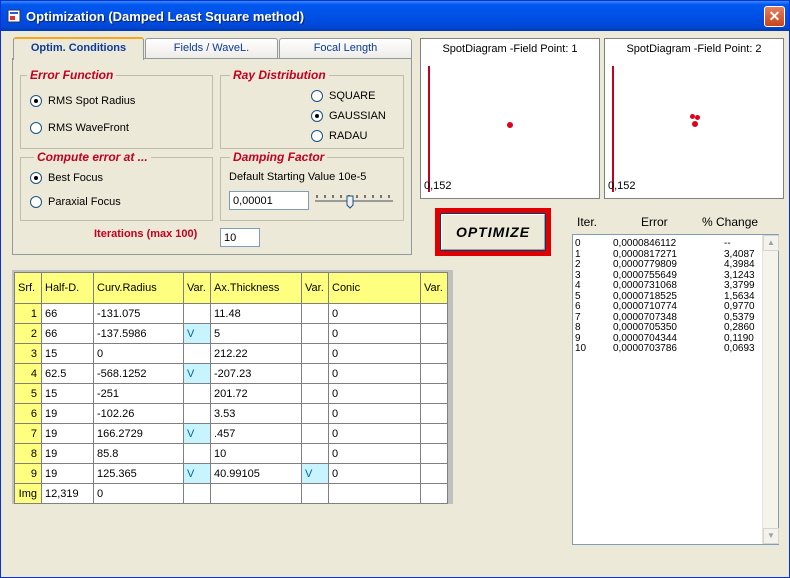 The width and height of the screenshot is (790, 578). Describe the element at coordinates (697, 117) in the screenshot. I see `spot-point` at that location.